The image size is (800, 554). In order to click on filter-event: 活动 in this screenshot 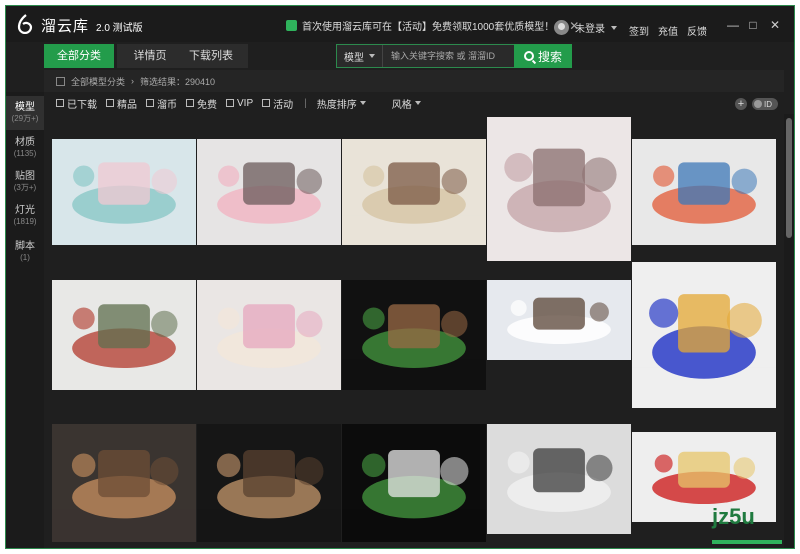, I will do `click(277, 103)`.